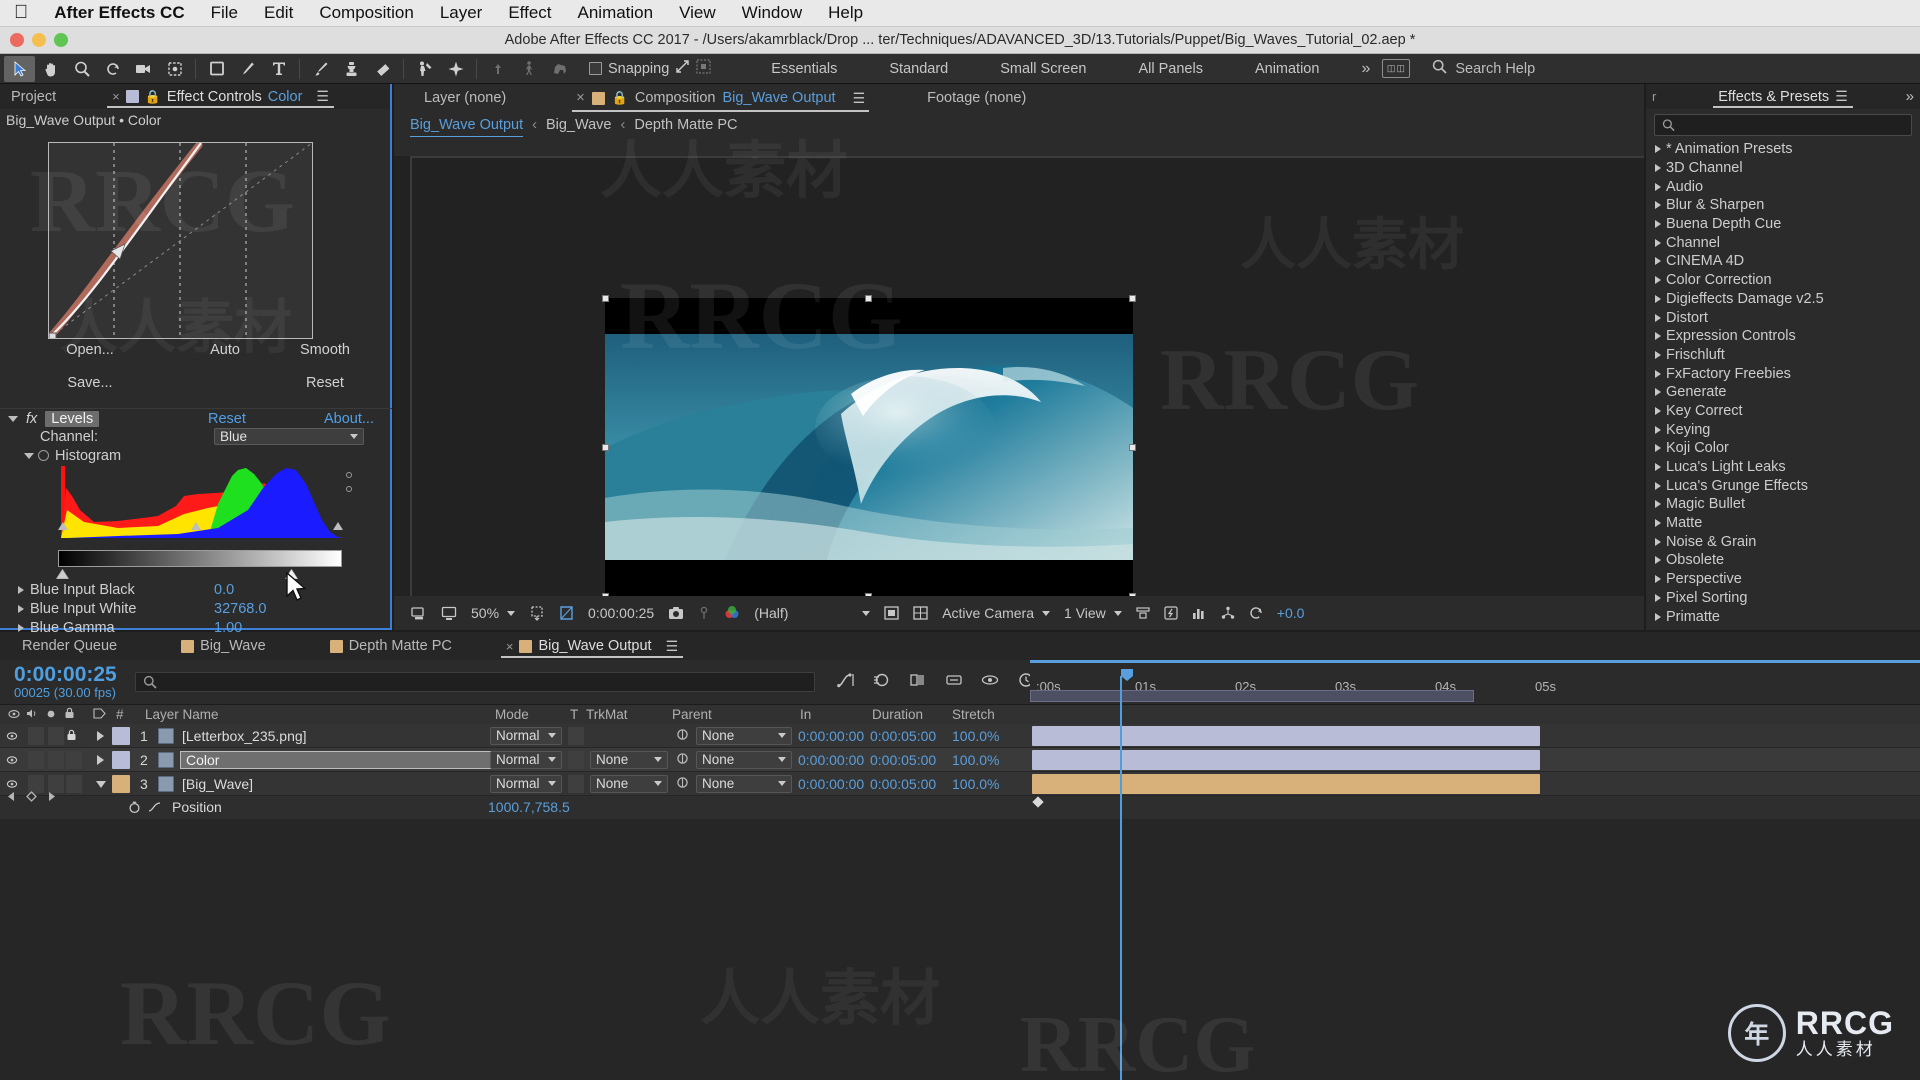 The width and height of the screenshot is (1920, 1080). What do you see at coordinates (32, 714) in the screenshot?
I see `audio-icon` at bounding box center [32, 714].